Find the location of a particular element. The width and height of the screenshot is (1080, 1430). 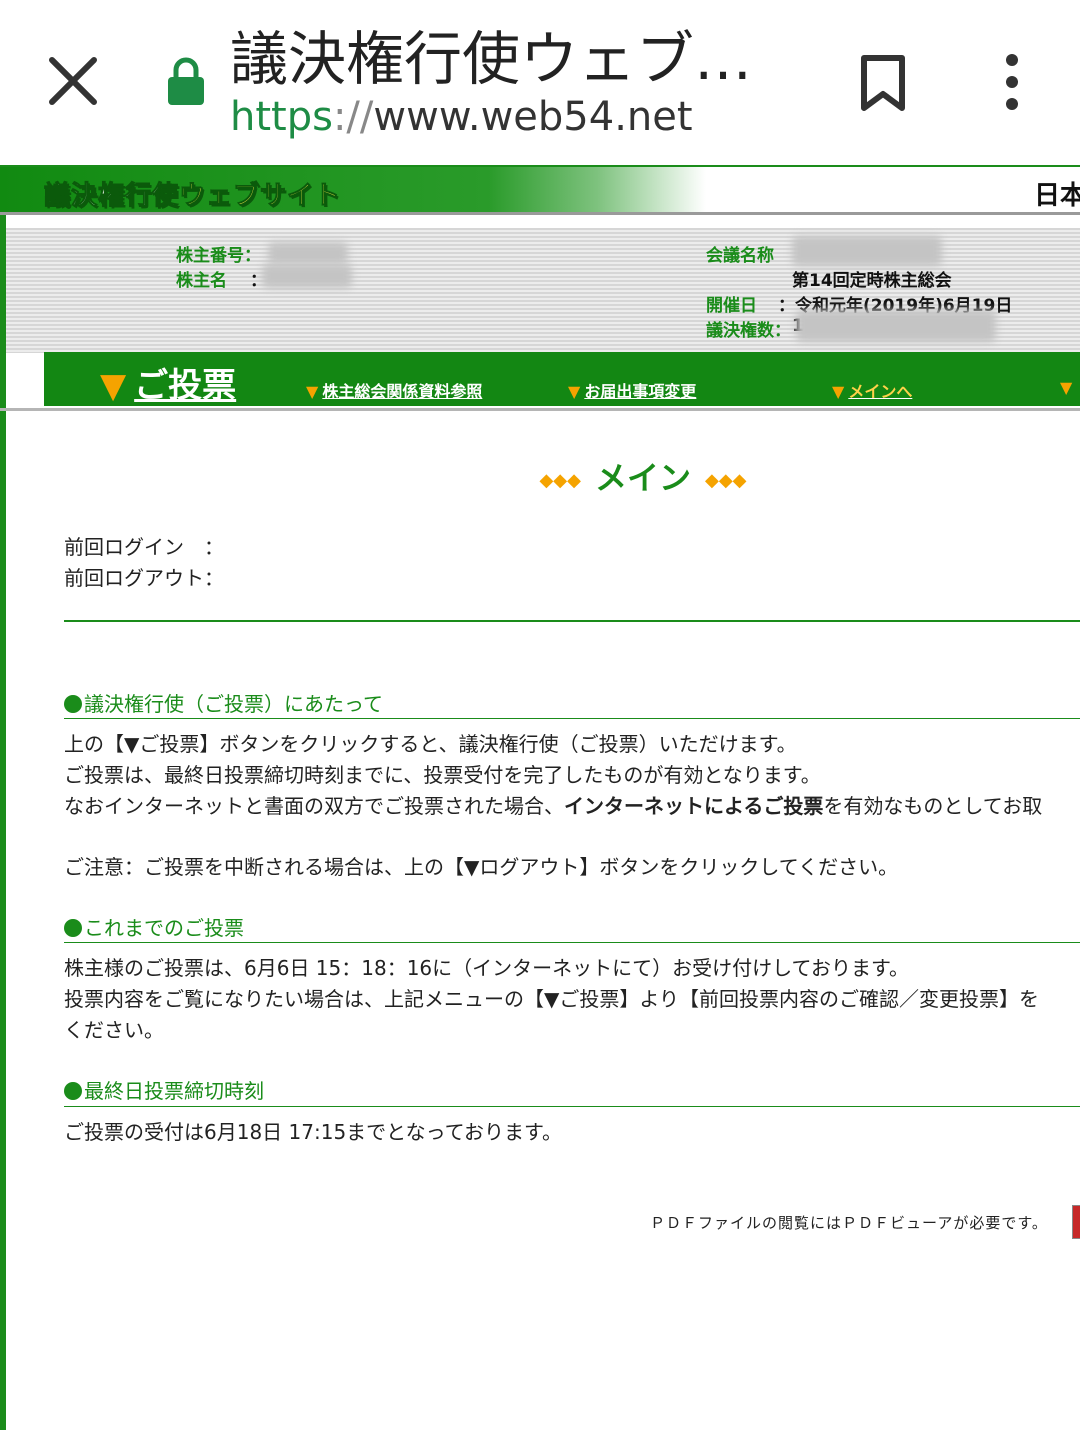

logo-text-2: ウェブサイト is located at coordinates (260, 196).